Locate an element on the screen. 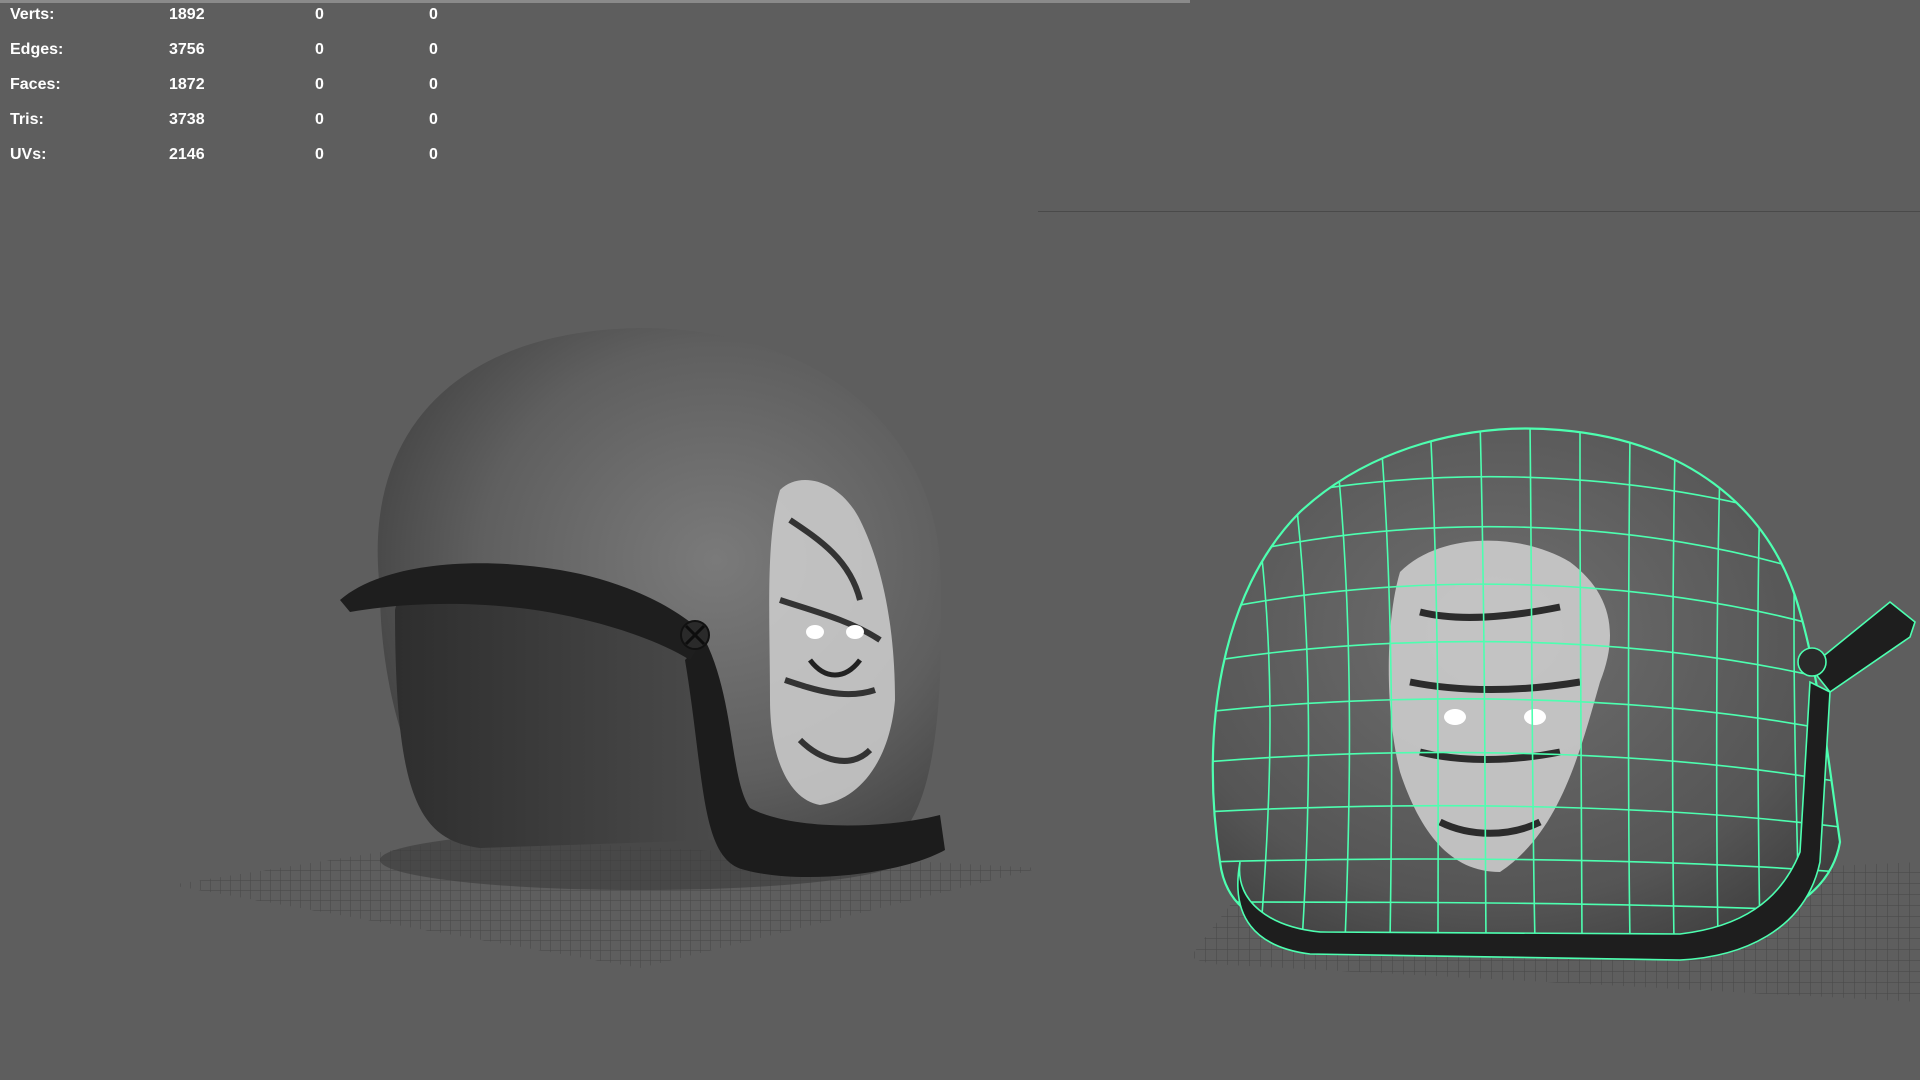 The height and width of the screenshot is (1080, 1920). helmet-visor is located at coordinates (1862, 647).